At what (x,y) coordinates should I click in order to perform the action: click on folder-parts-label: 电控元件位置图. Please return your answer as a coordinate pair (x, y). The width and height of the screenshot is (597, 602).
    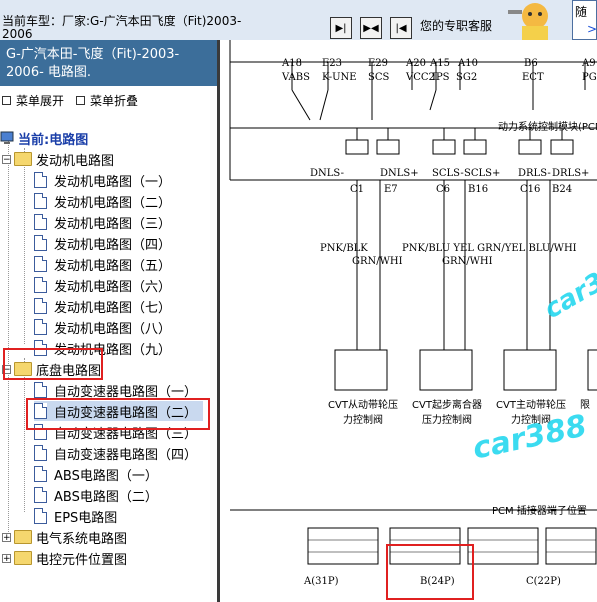
    Looking at the image, I should click on (82, 560).